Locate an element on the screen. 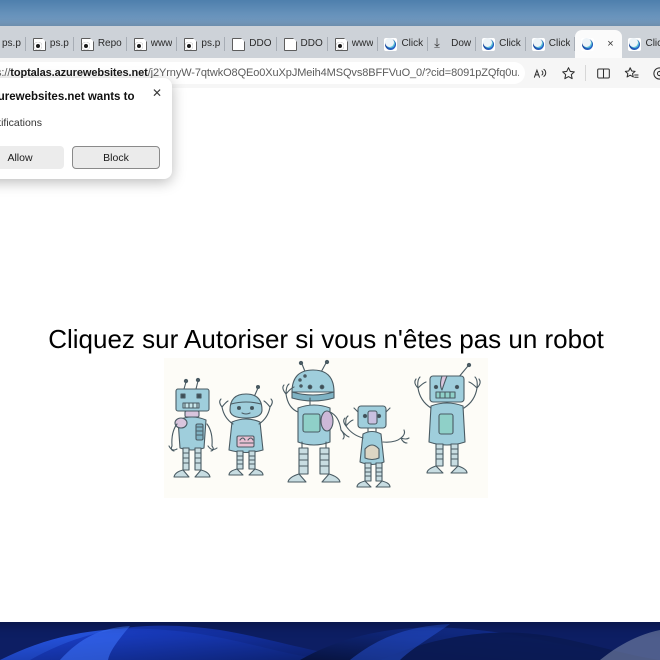 This screenshot has height=660, width=660. five-cartoon-robots-illustration is located at coordinates (326, 428).